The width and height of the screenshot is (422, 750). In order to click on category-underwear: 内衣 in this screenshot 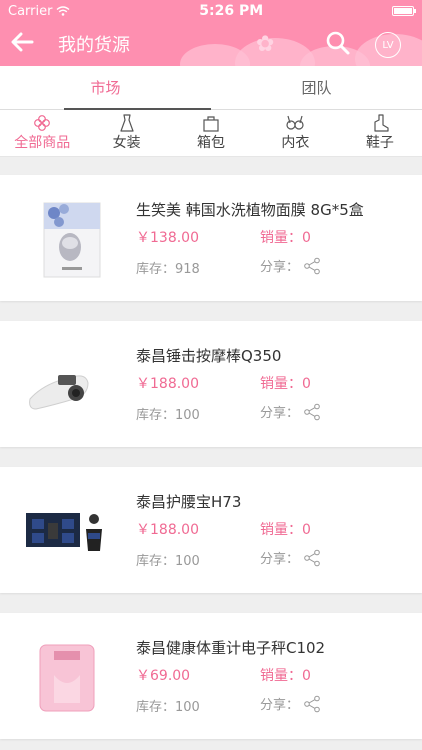, I will do `click(295, 133)`.